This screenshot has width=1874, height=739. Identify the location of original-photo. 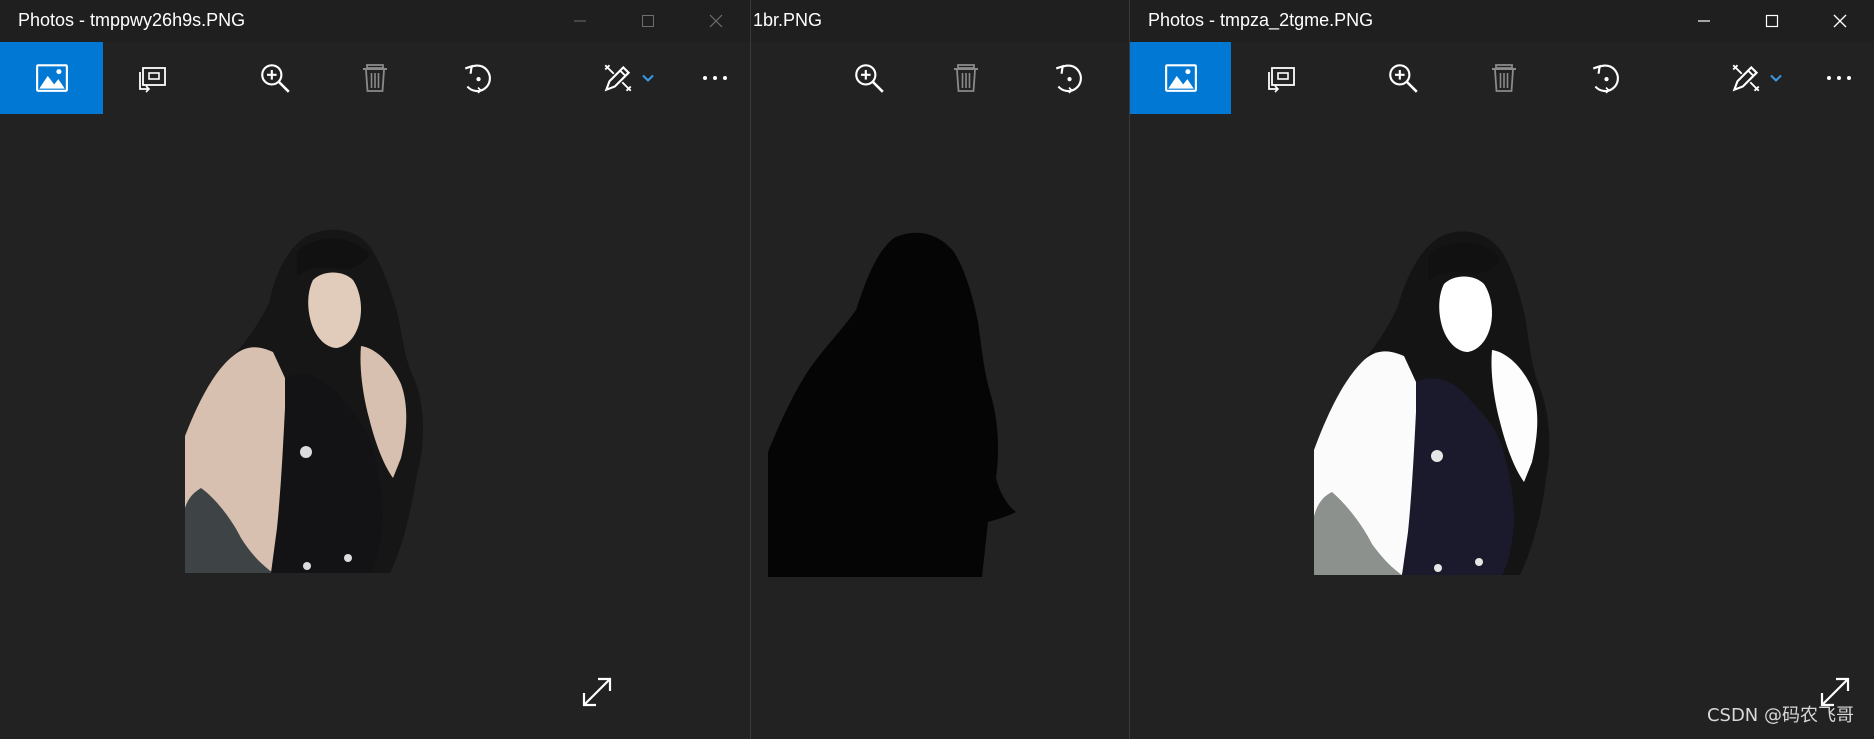
(304, 401).